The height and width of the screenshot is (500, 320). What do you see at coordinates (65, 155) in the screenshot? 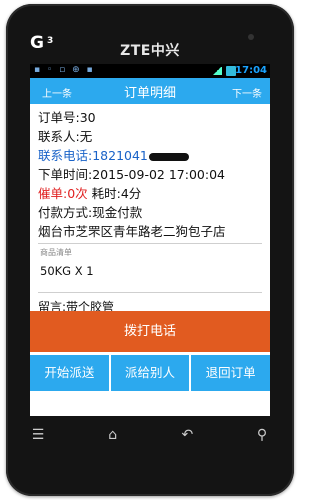
I see `contact-phone-label: 联系电话:` at bounding box center [65, 155].